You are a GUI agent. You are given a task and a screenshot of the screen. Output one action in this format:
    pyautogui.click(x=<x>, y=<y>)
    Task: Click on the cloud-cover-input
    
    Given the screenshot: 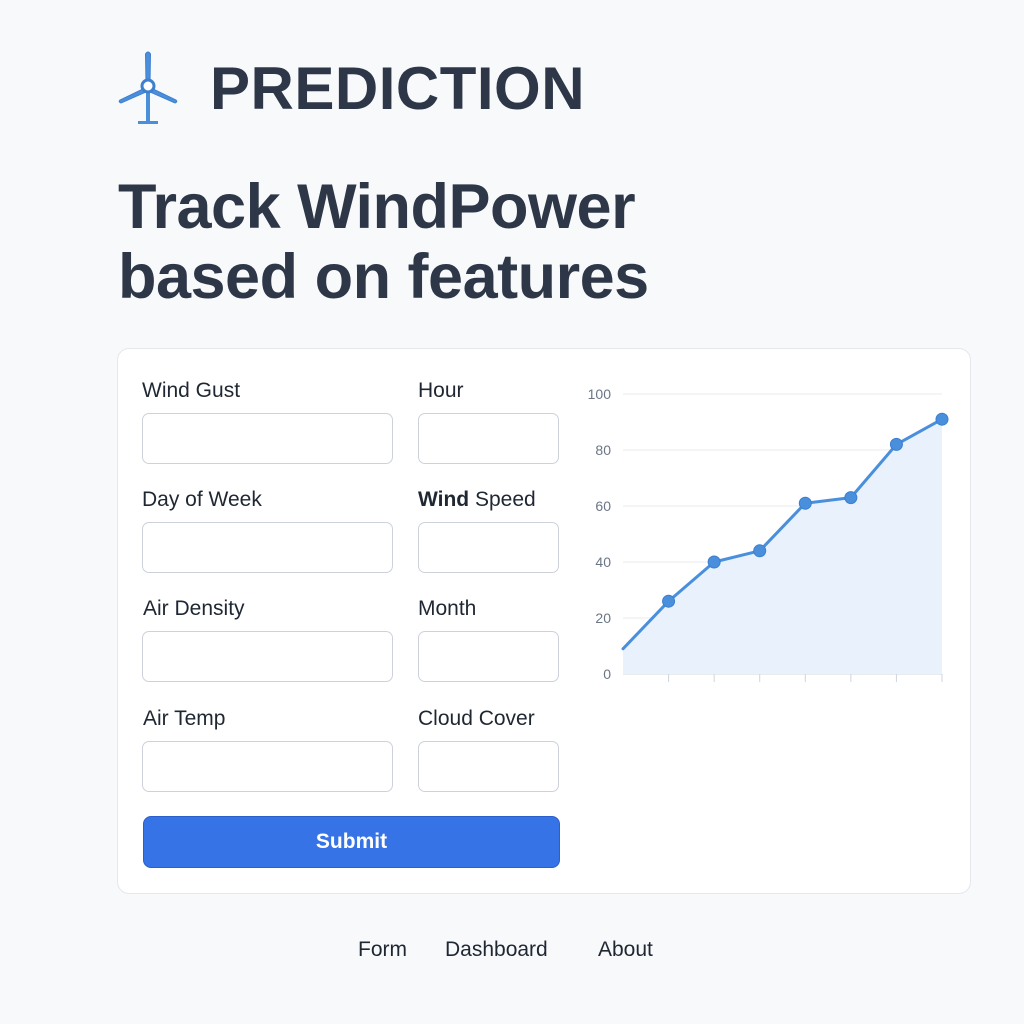 What is the action you would take?
    pyautogui.click(x=488, y=766)
    